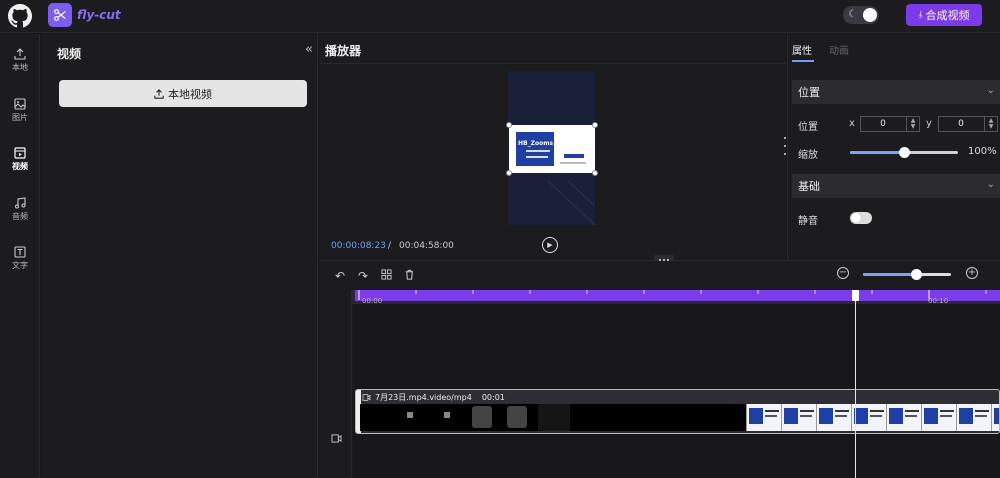 The image size is (1000, 478). What do you see at coordinates (802, 49) in the screenshot?
I see `tab-attributes: 属性` at bounding box center [802, 49].